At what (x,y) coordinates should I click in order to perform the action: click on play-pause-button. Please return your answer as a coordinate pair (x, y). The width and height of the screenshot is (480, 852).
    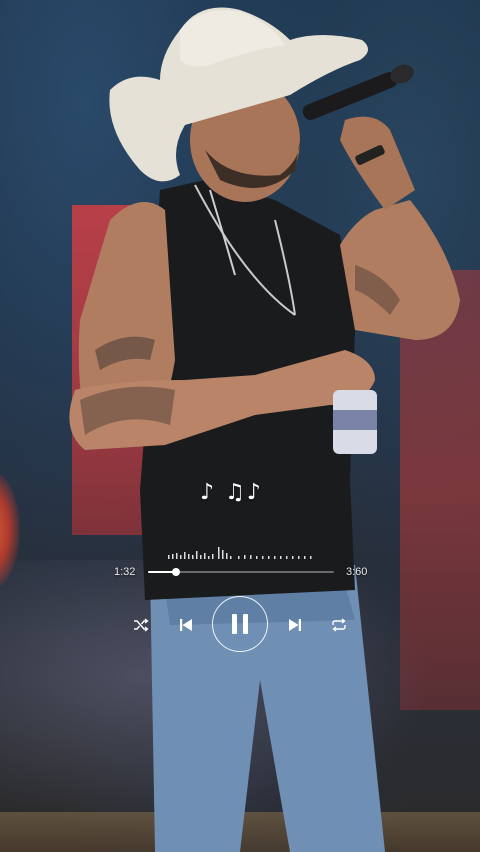
    Looking at the image, I should click on (240, 624).